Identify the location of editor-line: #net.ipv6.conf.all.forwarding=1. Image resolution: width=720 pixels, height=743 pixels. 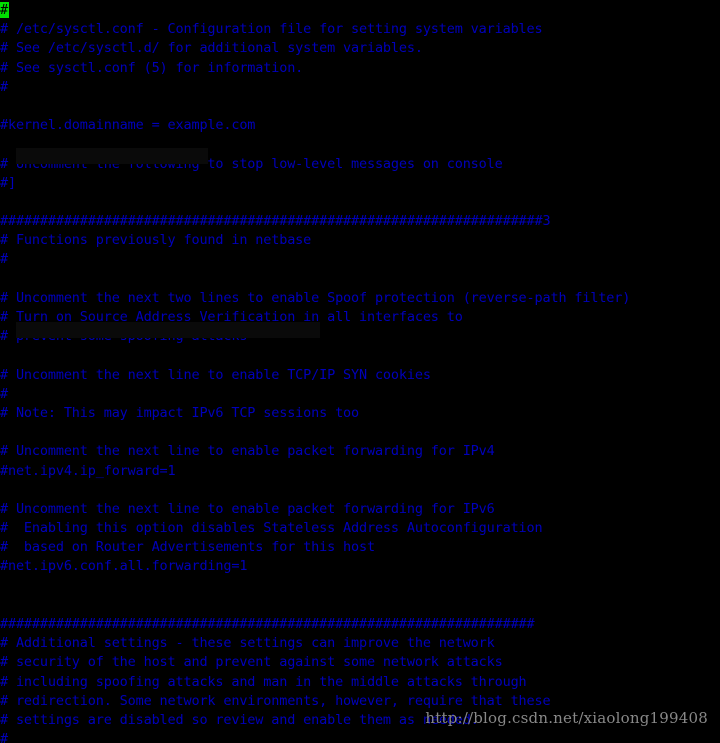
(124, 566).